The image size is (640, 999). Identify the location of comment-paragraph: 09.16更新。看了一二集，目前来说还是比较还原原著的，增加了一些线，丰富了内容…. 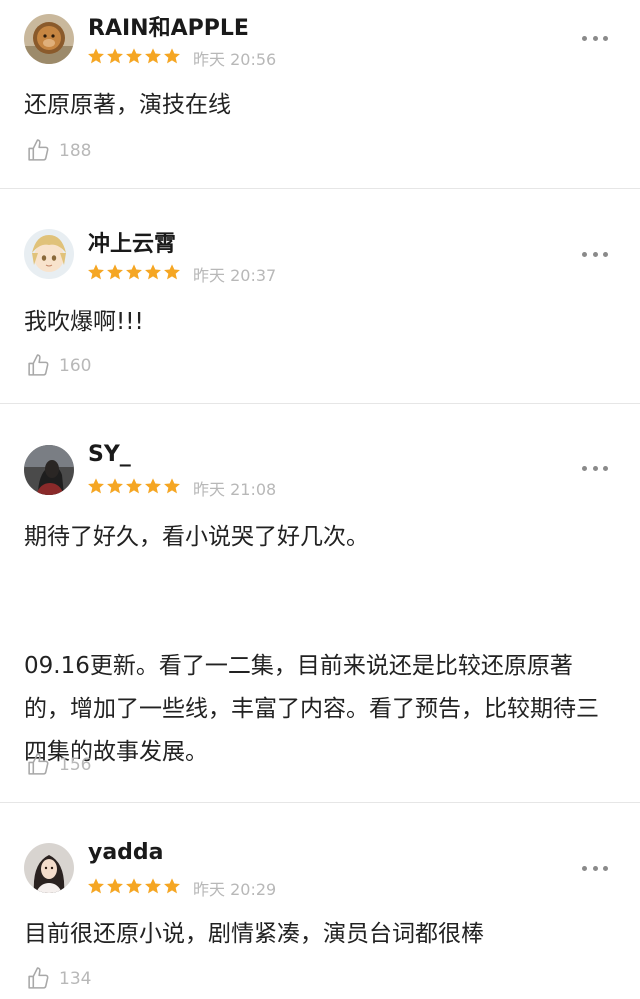
(311, 709).